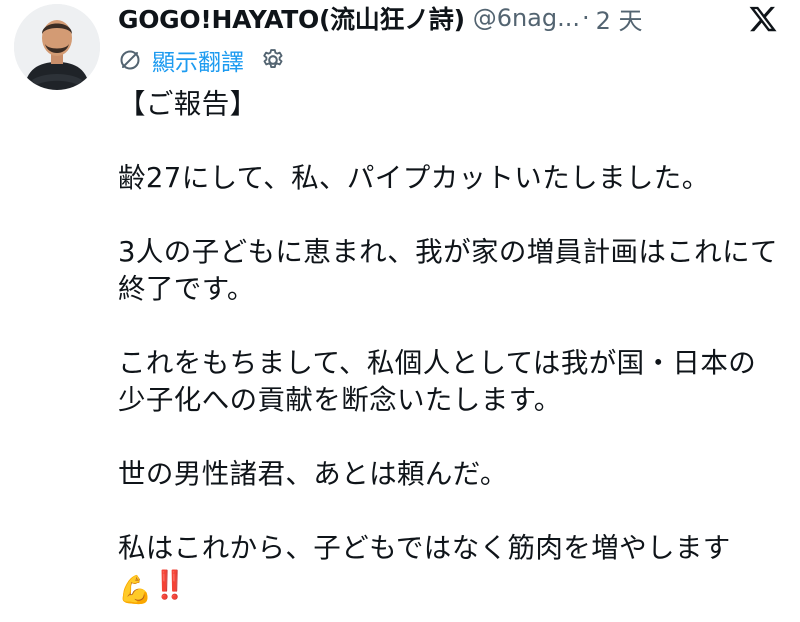  What do you see at coordinates (169, 585) in the screenshot?
I see `double-exclamation-icon: ‼️` at bounding box center [169, 585].